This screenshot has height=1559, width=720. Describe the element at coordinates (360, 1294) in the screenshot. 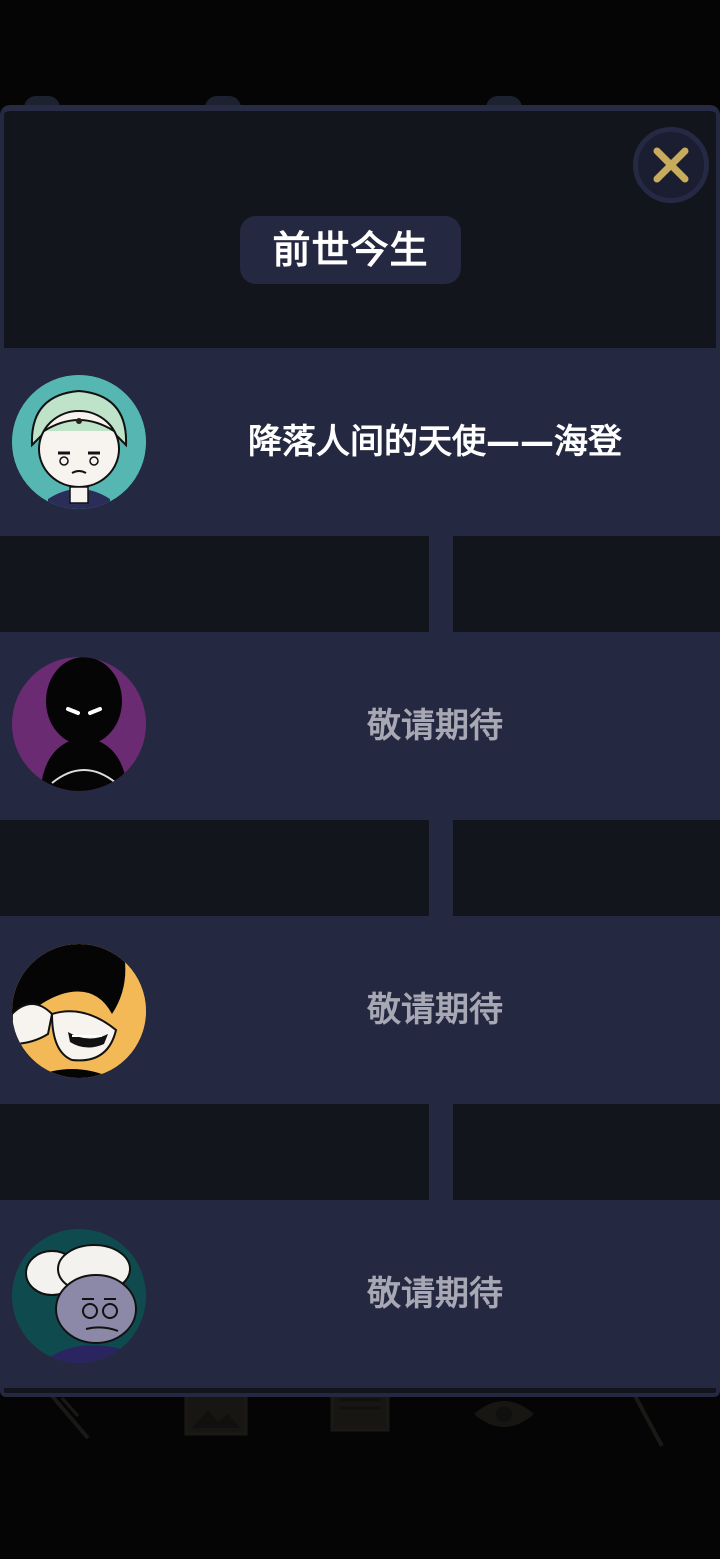

I see `list-item-entry-4: 敬请期待` at that location.